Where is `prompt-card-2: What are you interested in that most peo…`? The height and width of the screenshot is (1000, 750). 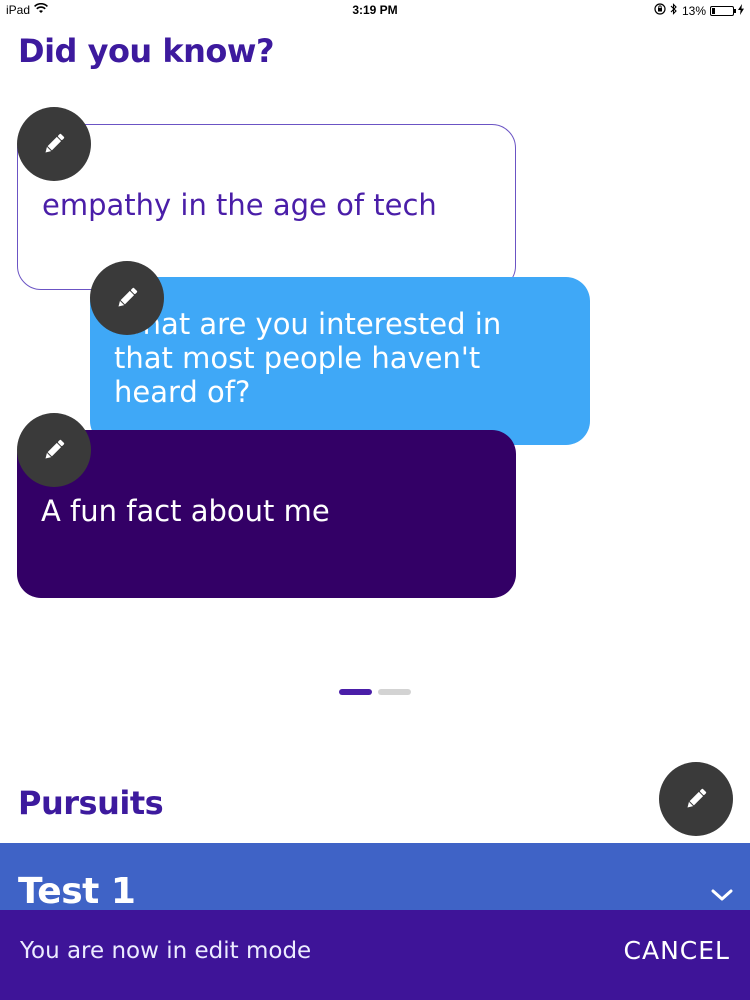
prompt-card-2: What are you interested in that most peo… is located at coordinates (340, 361).